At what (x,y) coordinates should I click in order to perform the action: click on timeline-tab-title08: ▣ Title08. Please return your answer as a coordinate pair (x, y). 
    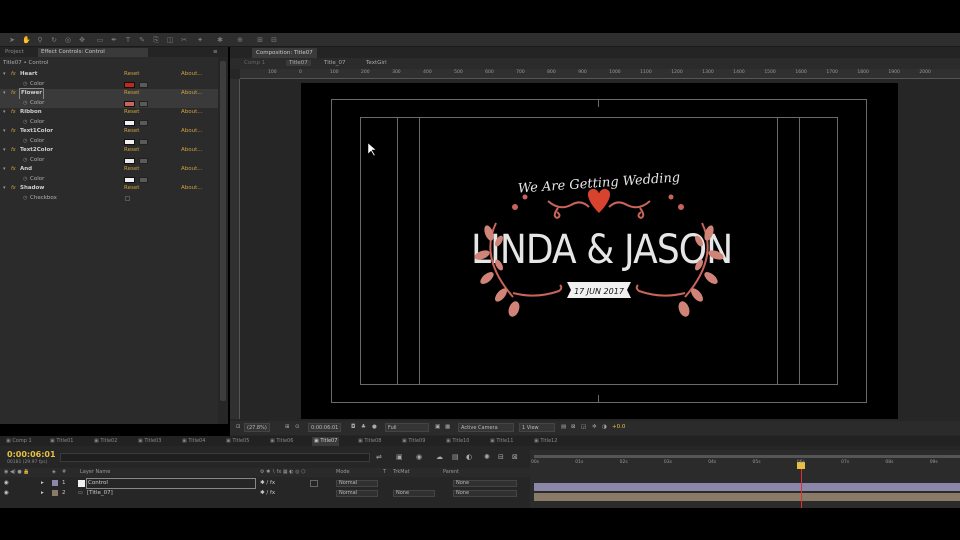
    Looking at the image, I should click on (369, 441).